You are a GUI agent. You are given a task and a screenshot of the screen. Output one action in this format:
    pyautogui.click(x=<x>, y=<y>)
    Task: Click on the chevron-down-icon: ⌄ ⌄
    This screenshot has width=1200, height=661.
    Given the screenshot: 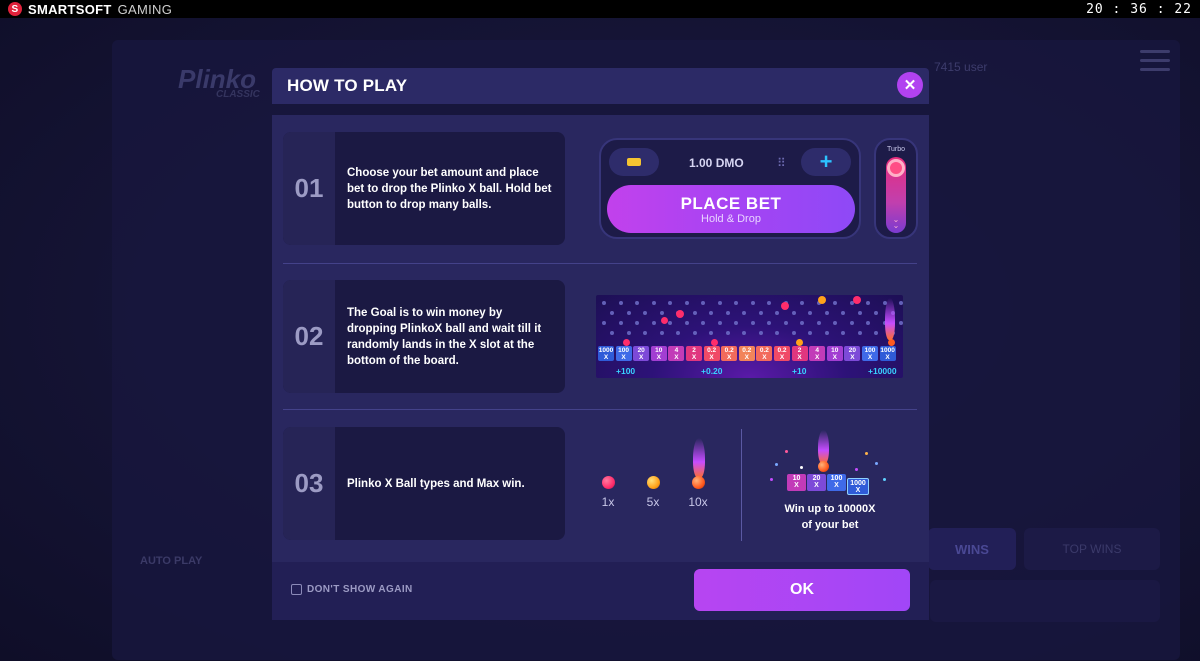 What is the action you would take?
    pyautogui.click(x=896, y=222)
    